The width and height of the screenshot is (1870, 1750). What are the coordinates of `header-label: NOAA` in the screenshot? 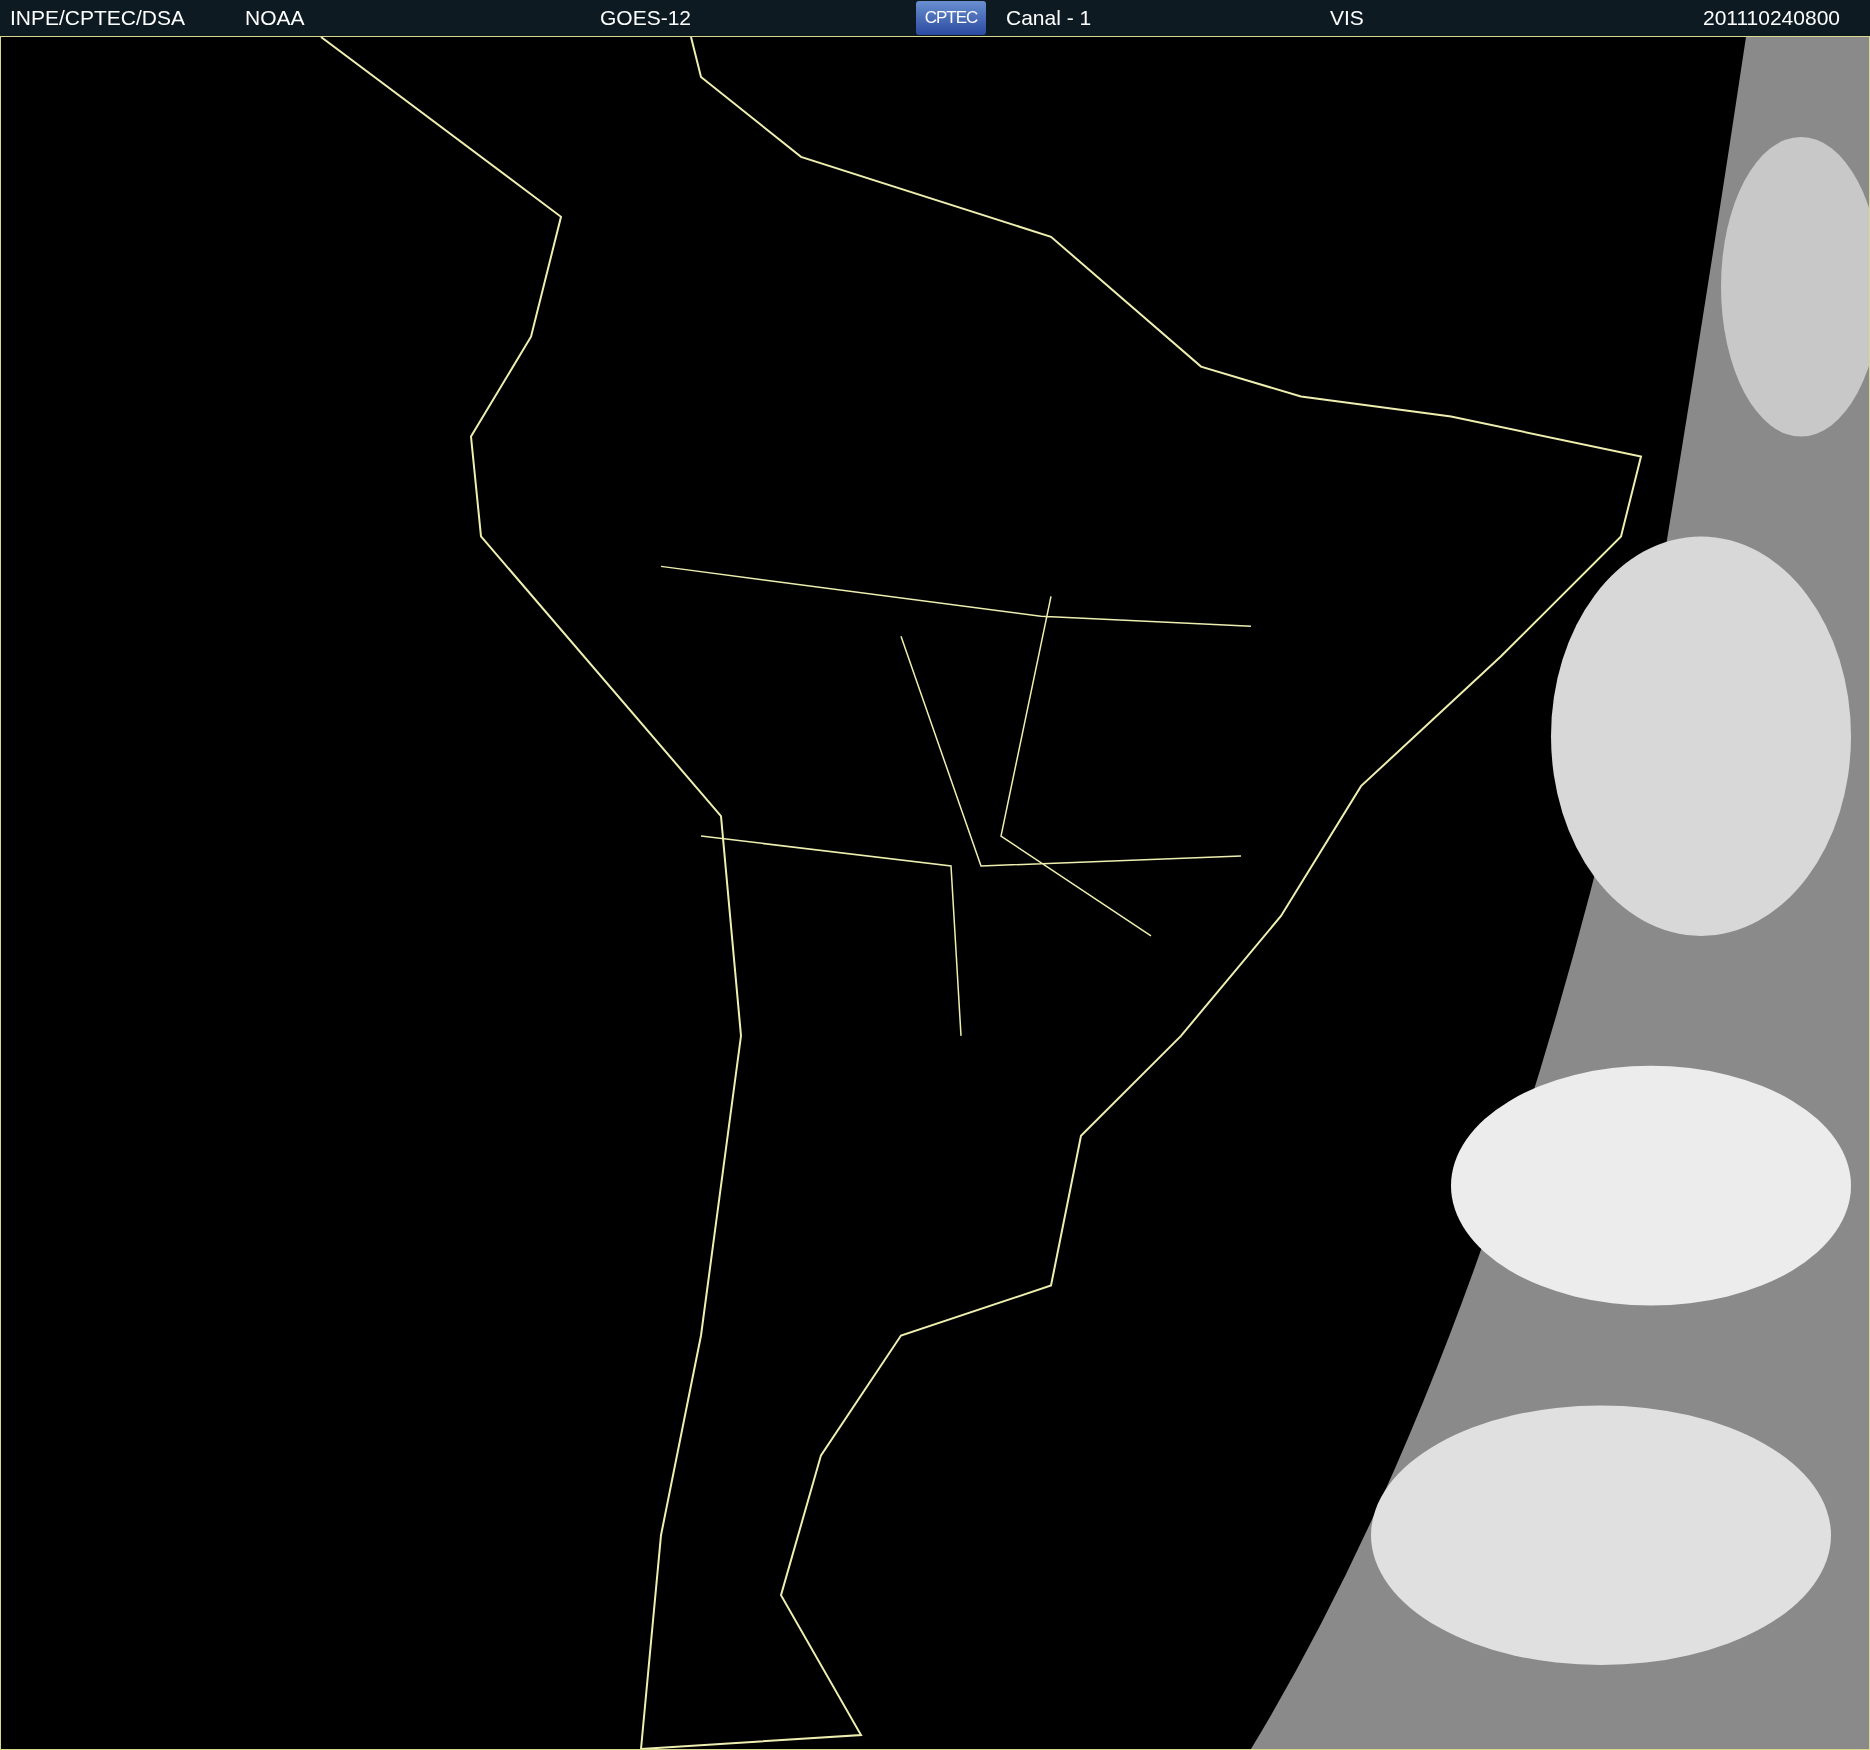 It's located at (275, 18).